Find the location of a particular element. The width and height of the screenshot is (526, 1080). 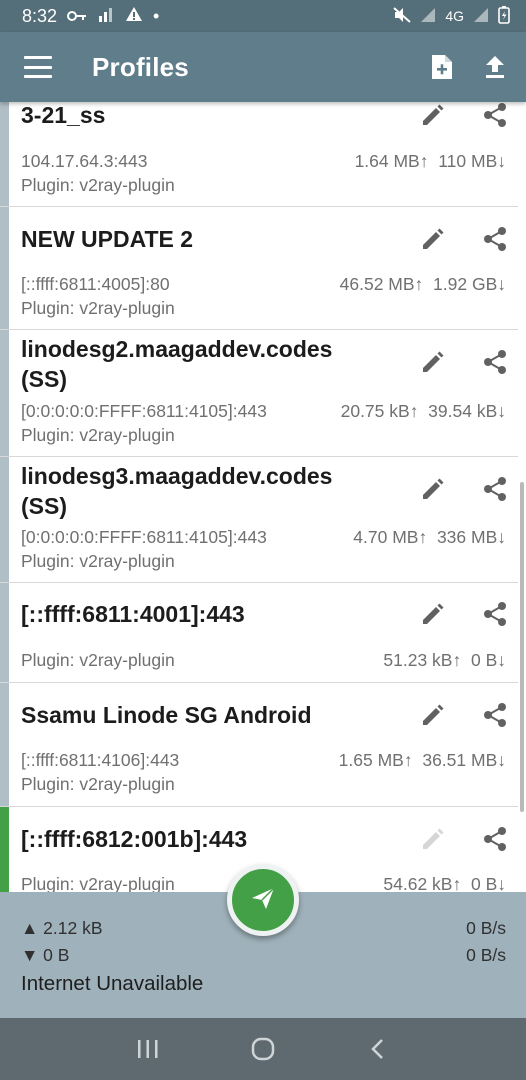

connection-status: Internet Unavailable is located at coordinates (112, 983).